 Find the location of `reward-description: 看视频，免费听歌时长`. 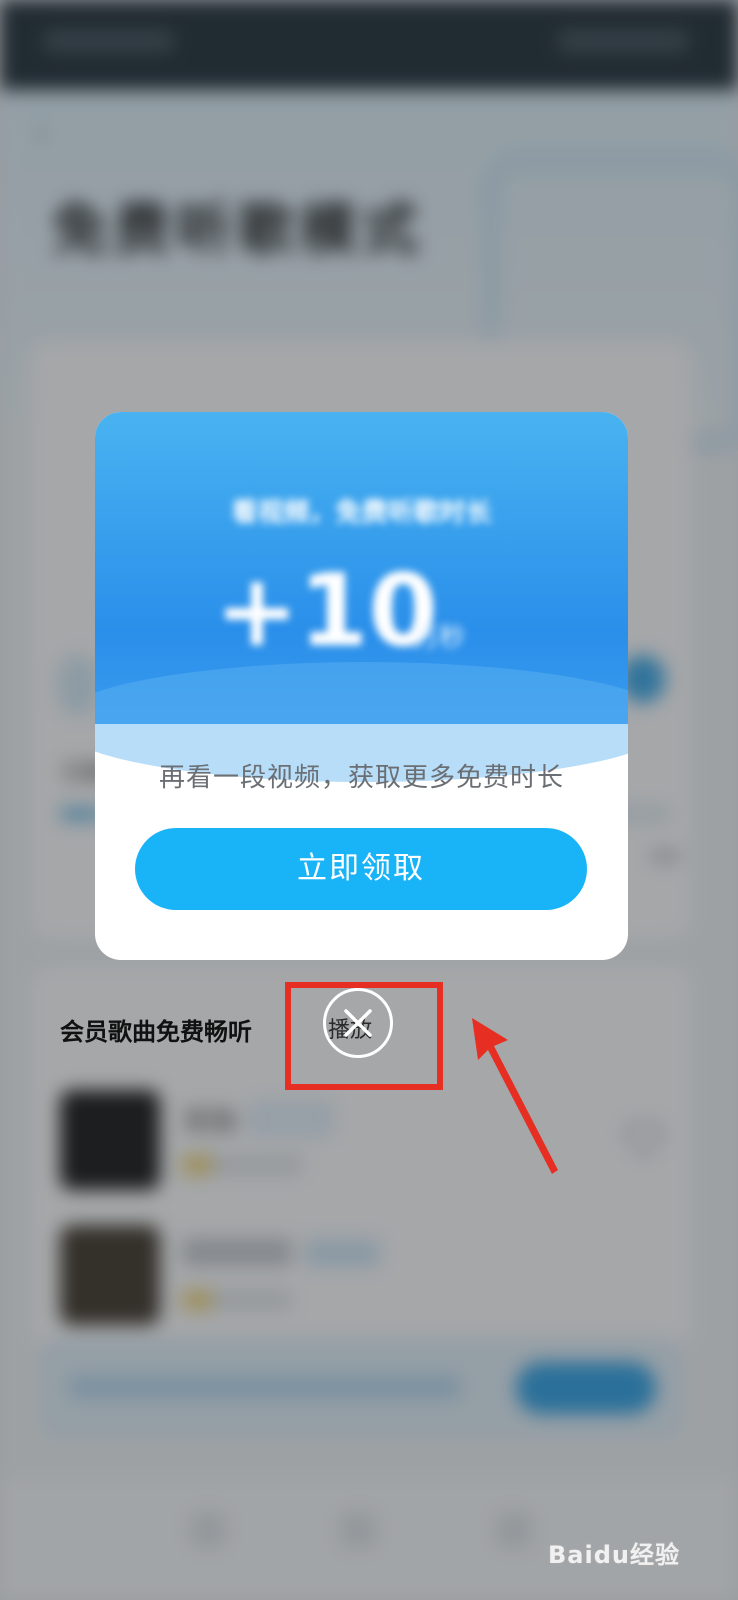

reward-description: 看视频，免费听歌时长 is located at coordinates (361, 513).